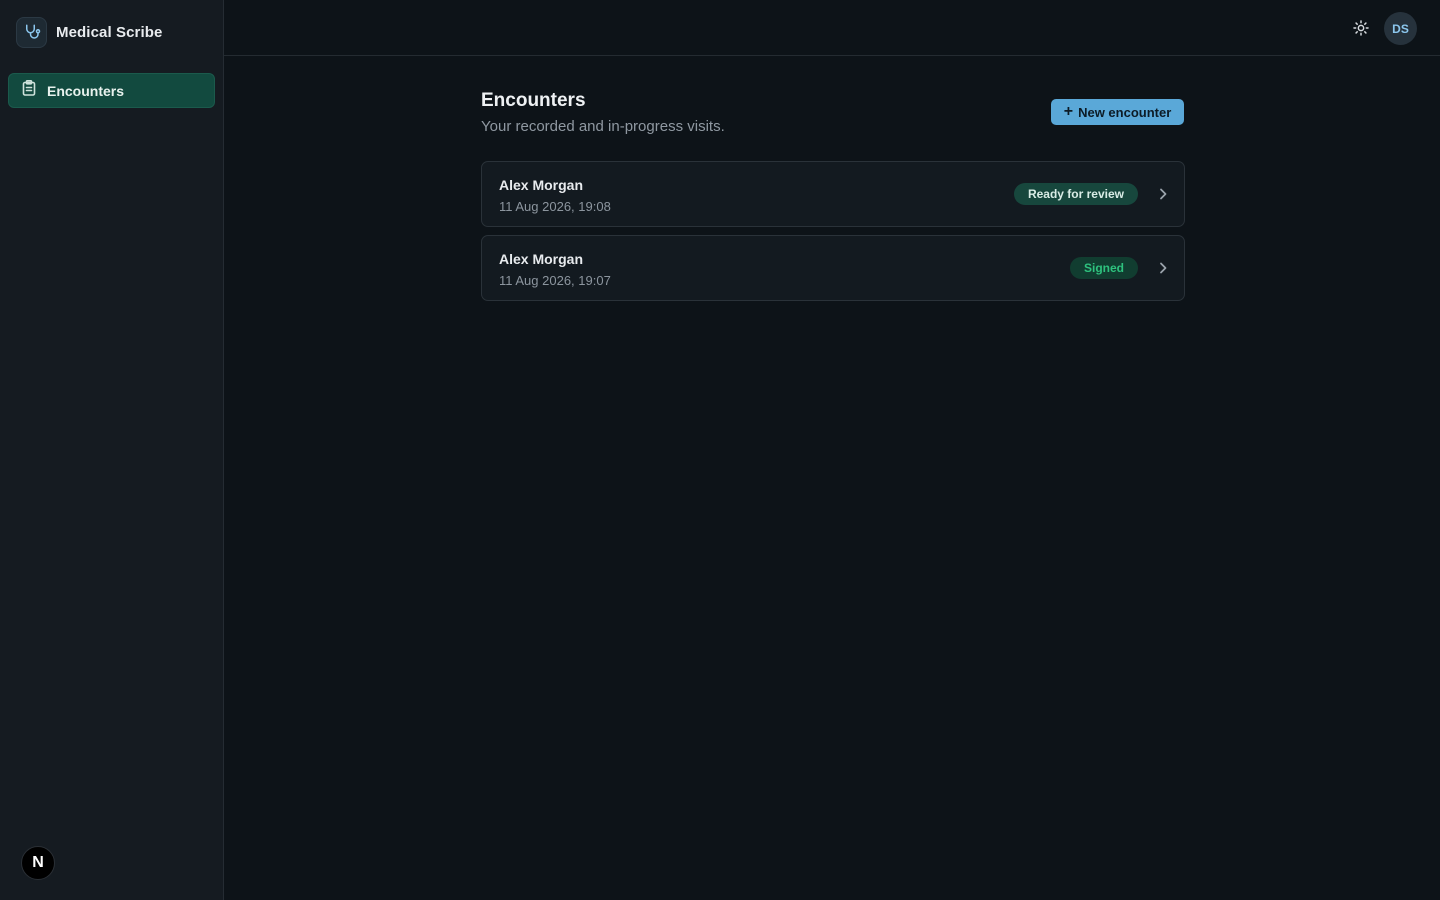 This screenshot has width=1440, height=900. I want to click on status-badge: Ready for review, so click(1075, 194).